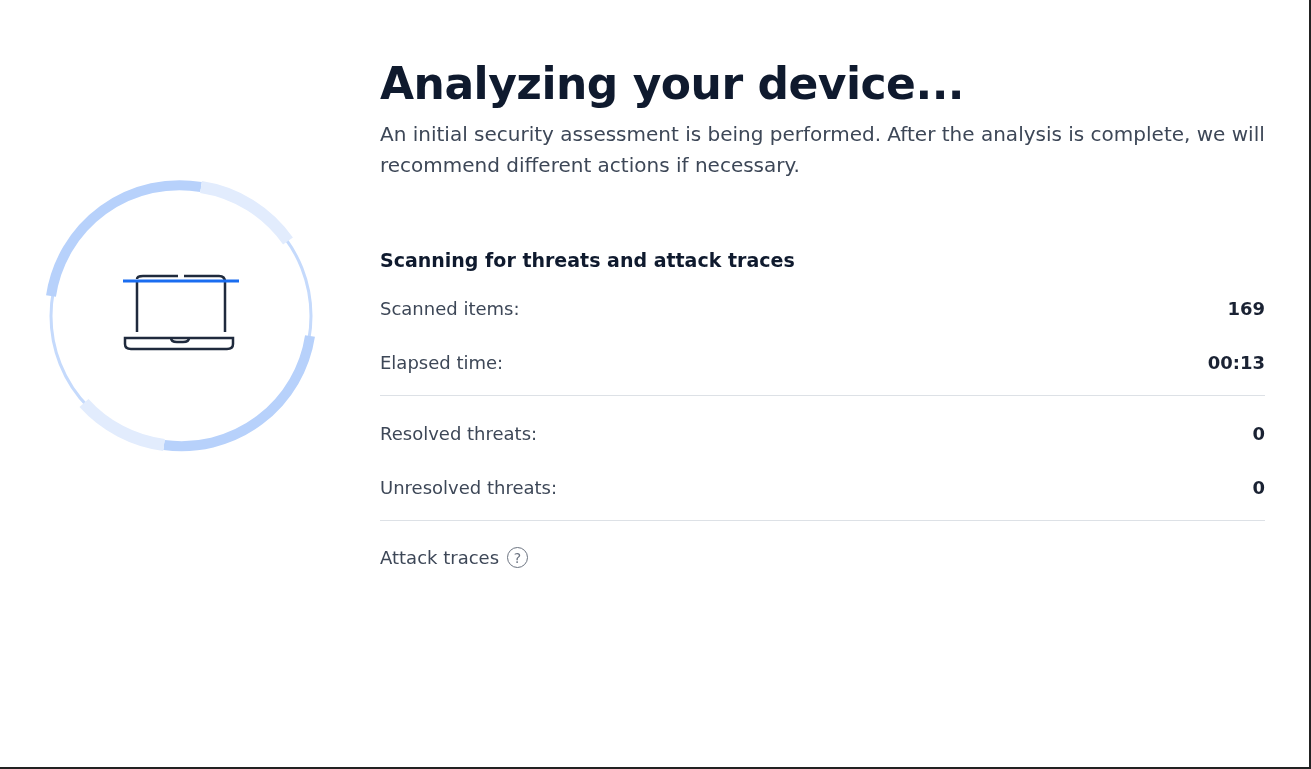 Image resolution: width=1311 pixels, height=769 pixels. I want to click on stat-value: 169, so click(1246, 308).